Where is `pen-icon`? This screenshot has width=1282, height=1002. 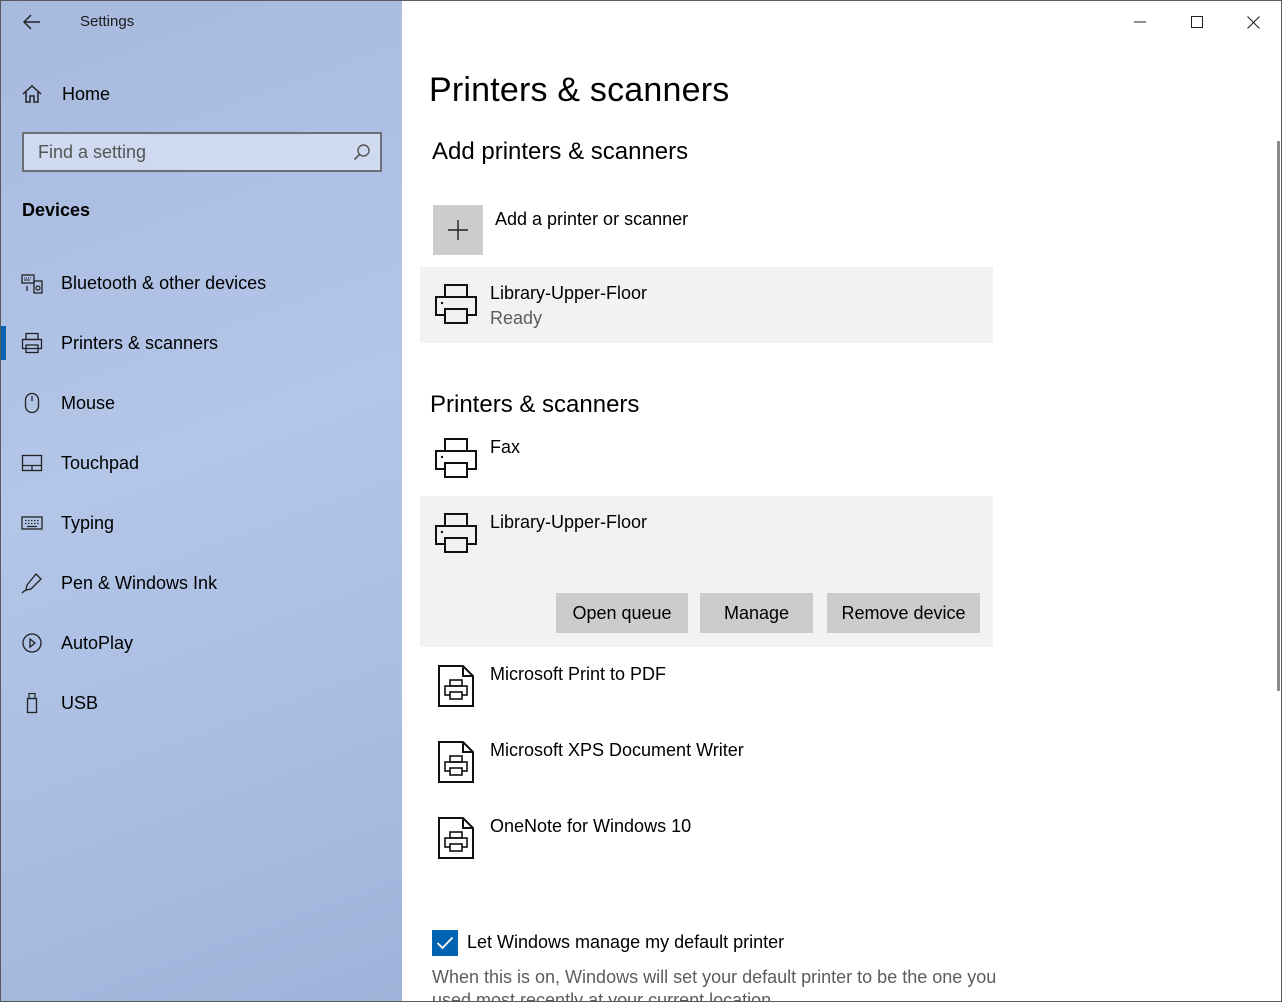 pen-icon is located at coordinates (32, 583).